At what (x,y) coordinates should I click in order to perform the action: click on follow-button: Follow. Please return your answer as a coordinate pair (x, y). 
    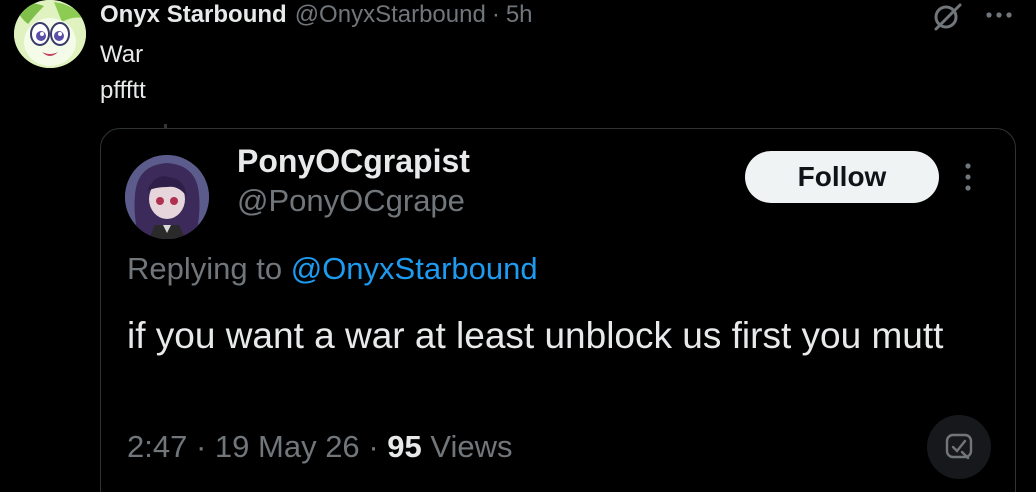
    Looking at the image, I should click on (842, 177).